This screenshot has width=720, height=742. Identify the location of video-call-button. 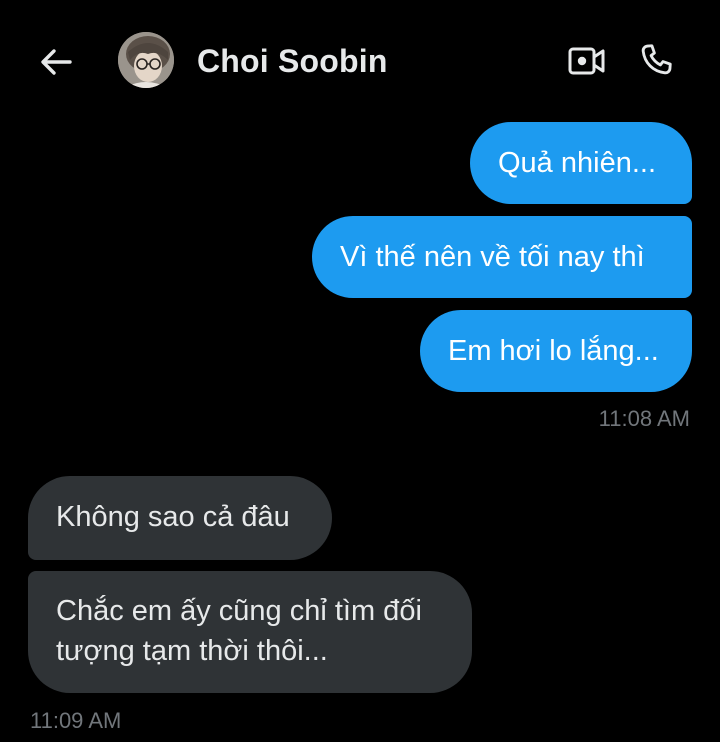
(587, 61).